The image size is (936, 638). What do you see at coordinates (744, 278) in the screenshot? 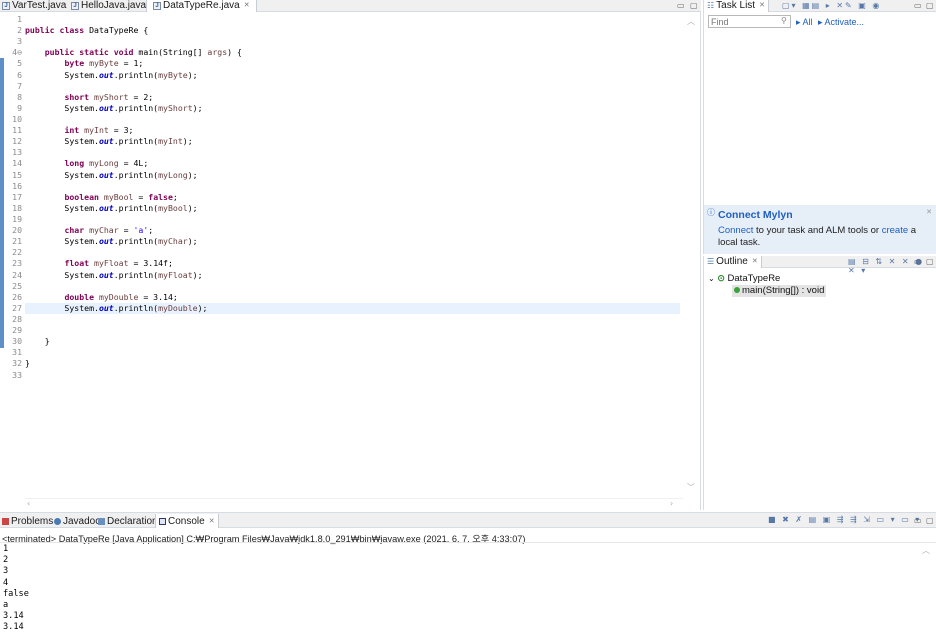
I see `outline-class-node: ⌄ ⊙ DataTypeRe` at bounding box center [744, 278].